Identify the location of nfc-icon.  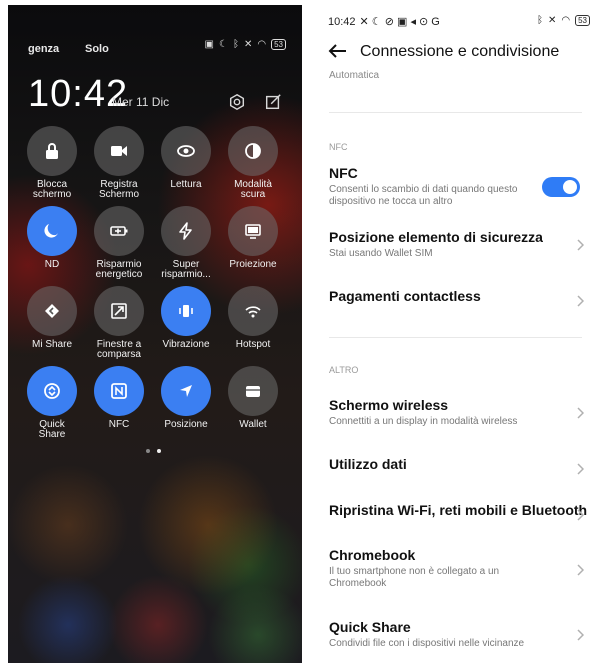
(119, 391).